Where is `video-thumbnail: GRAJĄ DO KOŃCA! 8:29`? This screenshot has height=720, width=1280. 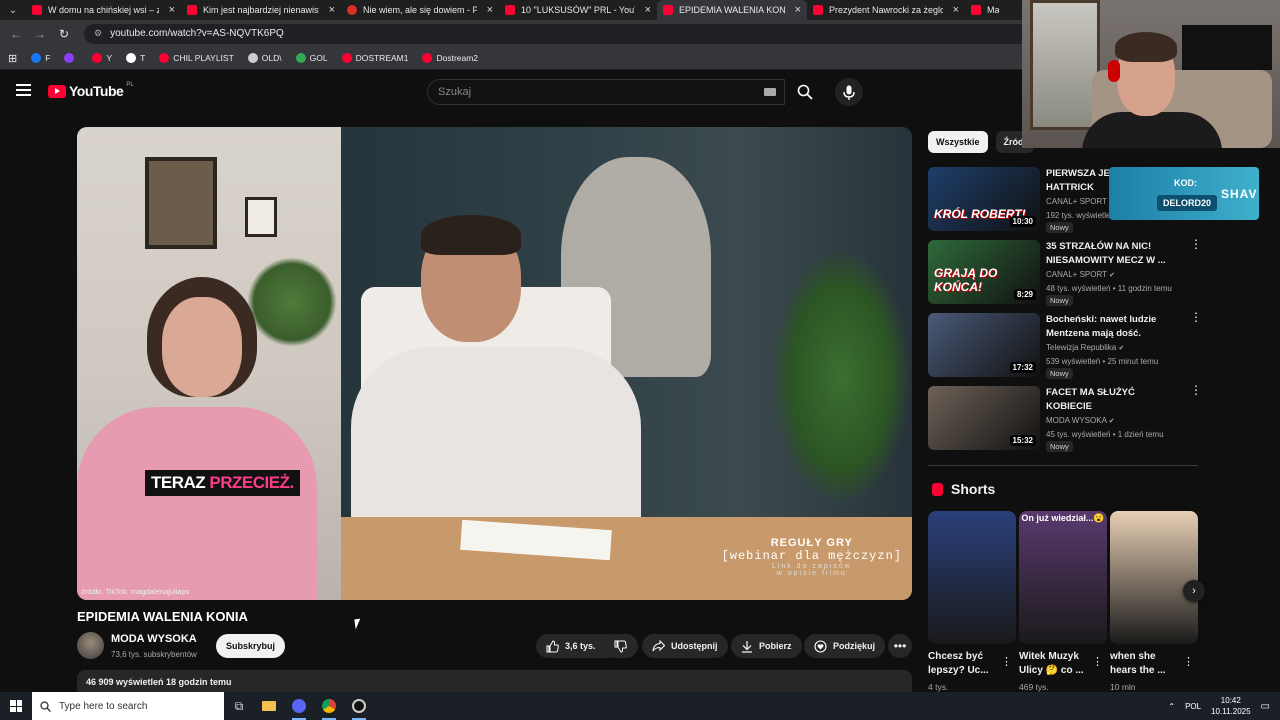
video-thumbnail: GRAJĄ DO KOŃCA! 8:29 is located at coordinates (984, 272).